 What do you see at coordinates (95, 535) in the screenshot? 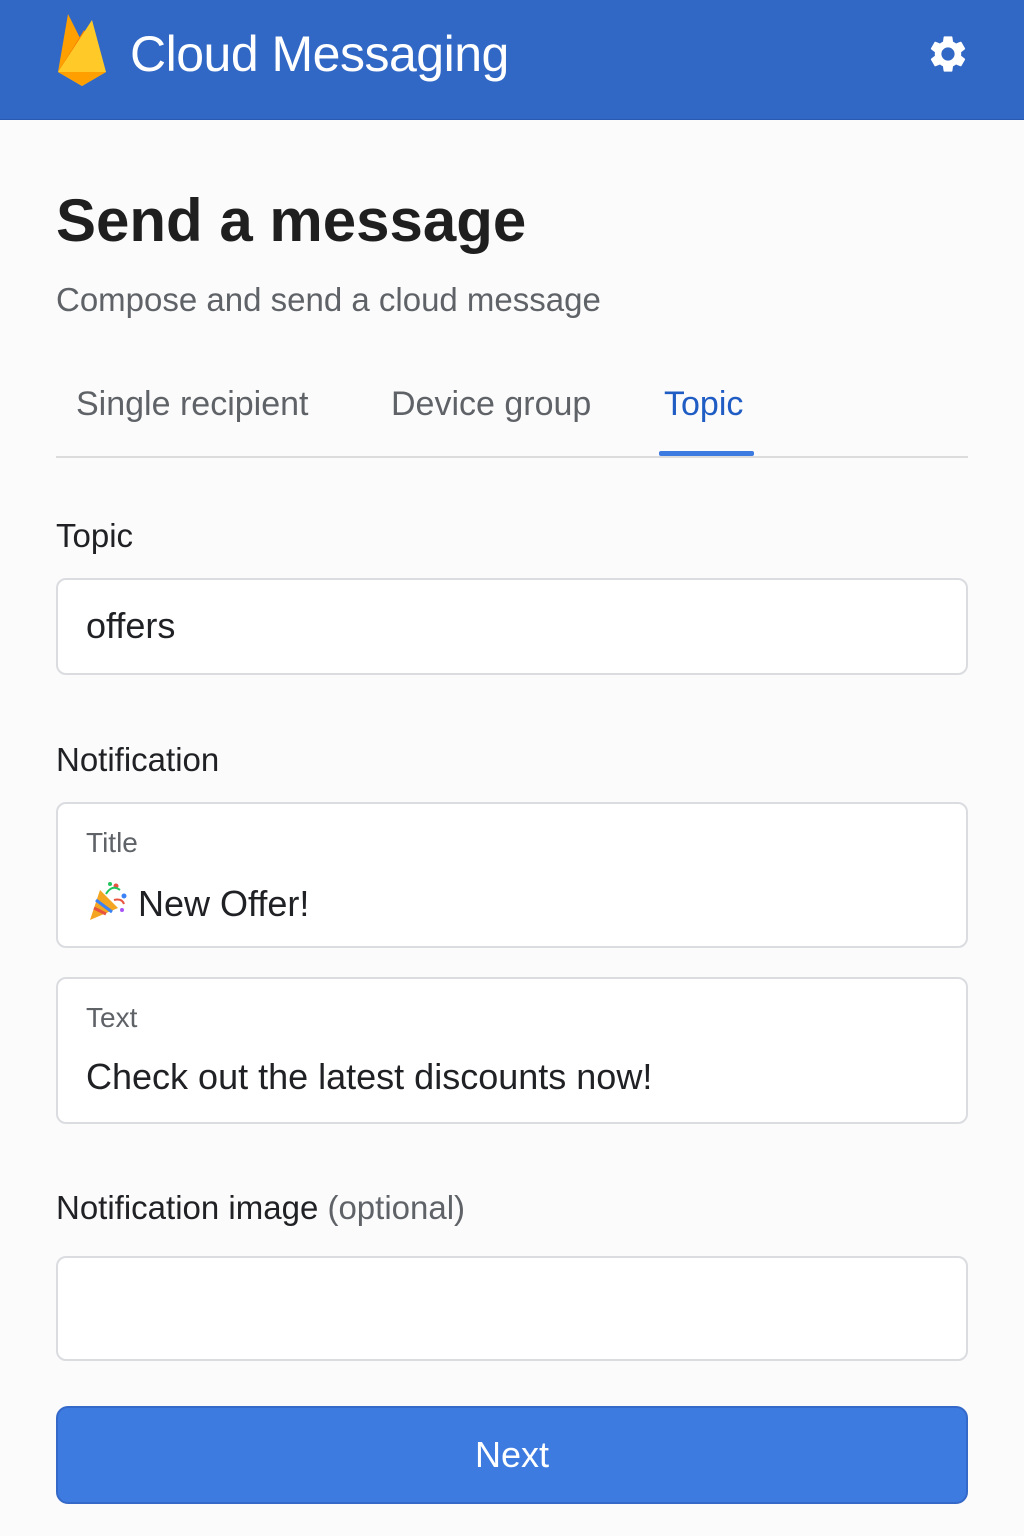
I see `topic-label: Topic` at bounding box center [95, 535].